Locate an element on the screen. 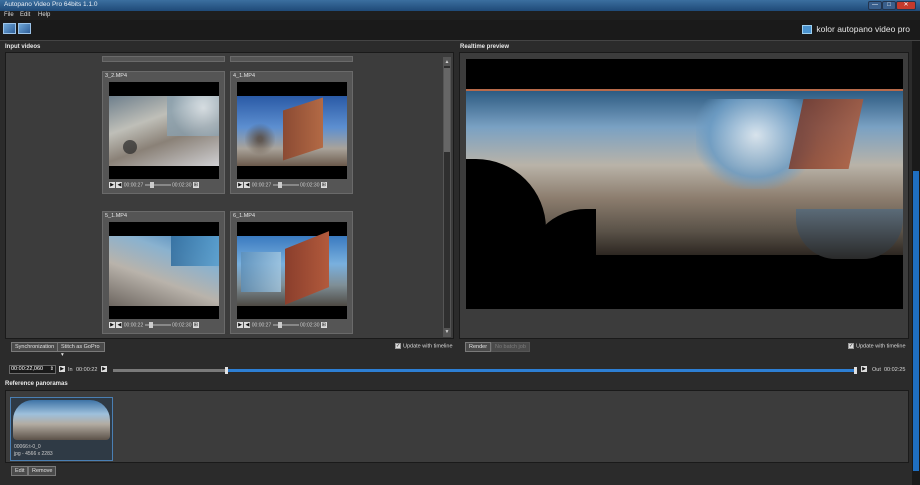 The image size is (920, 485). out-label: Out is located at coordinates (876, 370).